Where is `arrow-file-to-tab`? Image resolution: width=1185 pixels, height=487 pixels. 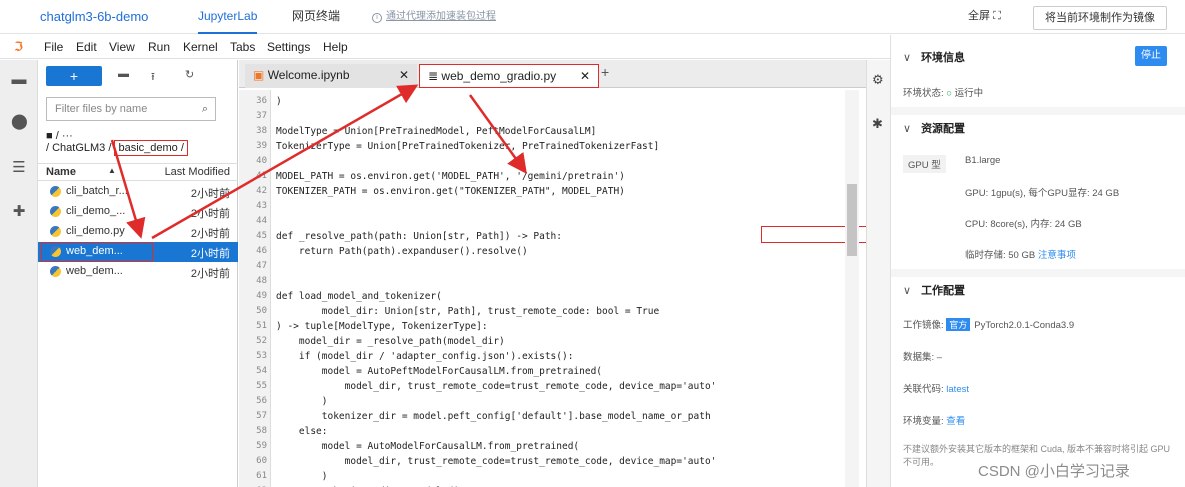 arrow-file-to-tab is located at coordinates (285, 162).